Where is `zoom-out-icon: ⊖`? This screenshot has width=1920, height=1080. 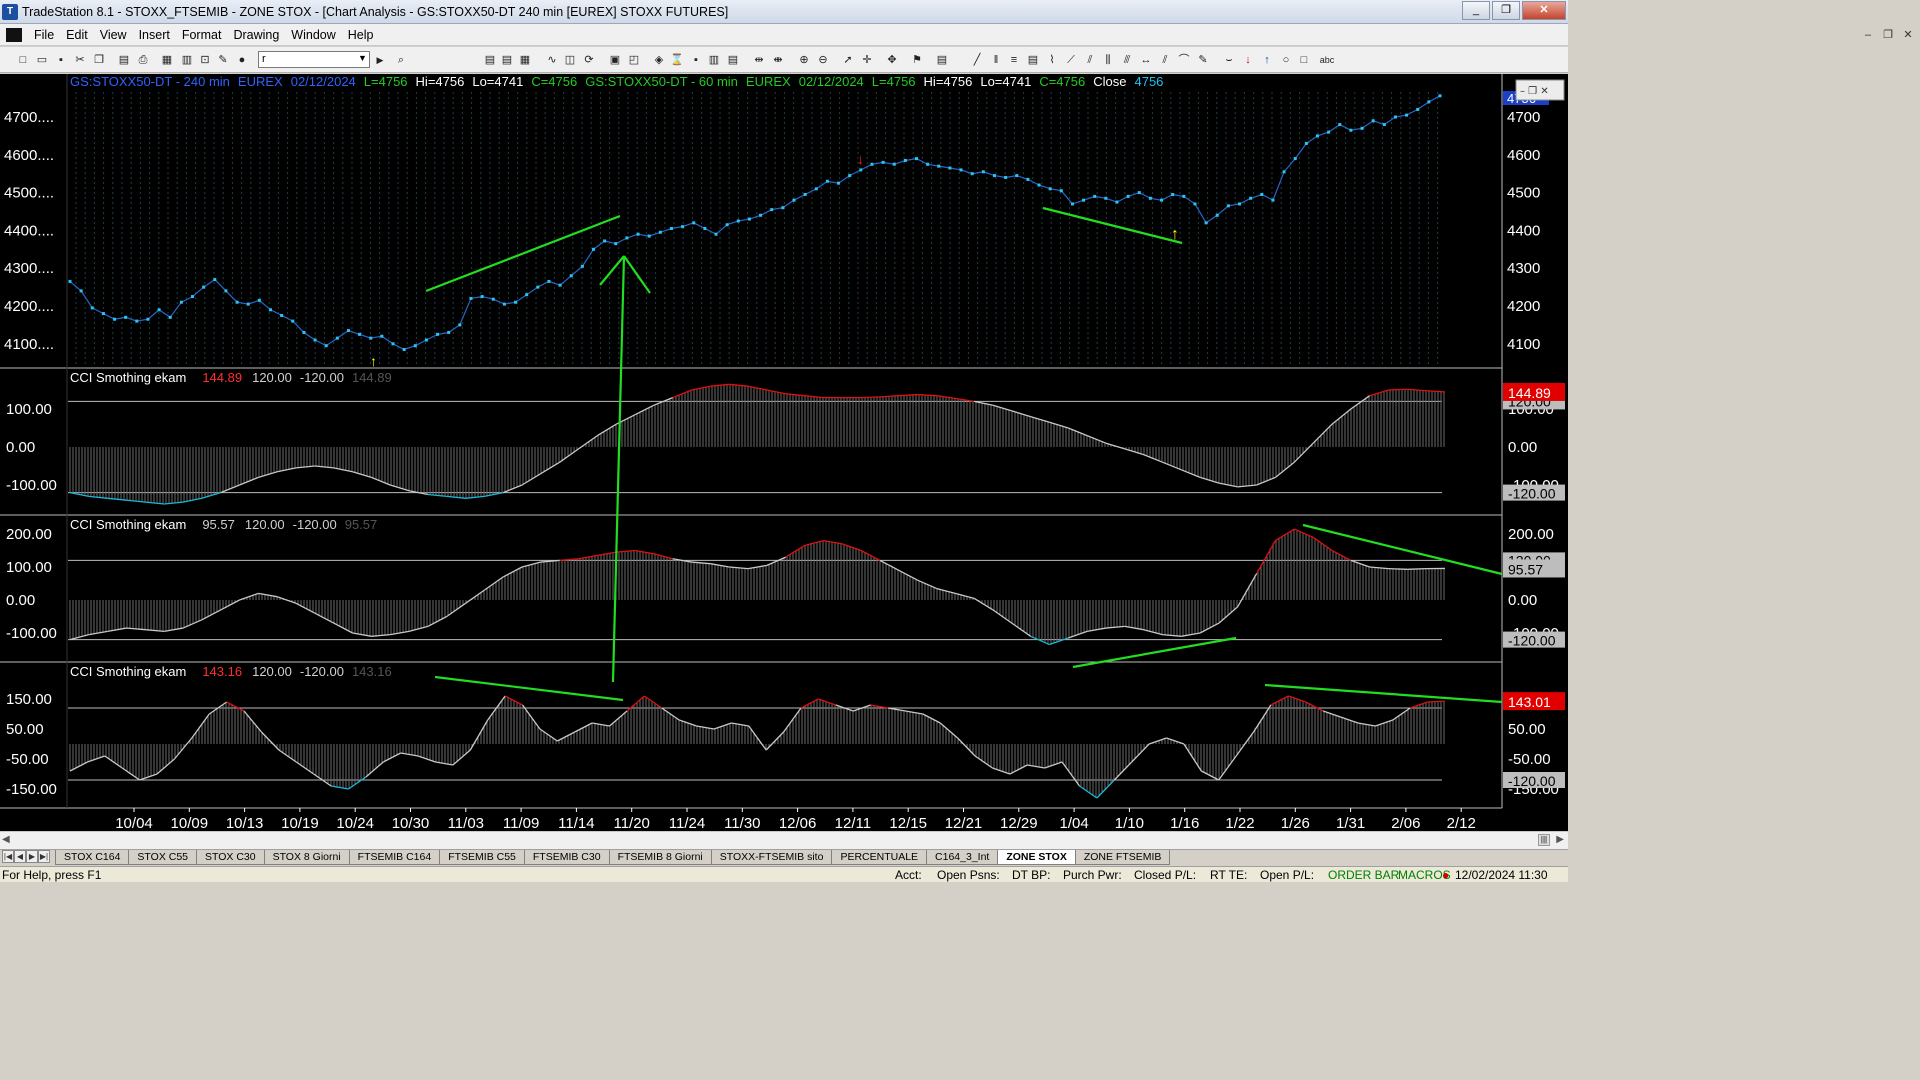 zoom-out-icon: ⊖ is located at coordinates (823, 60).